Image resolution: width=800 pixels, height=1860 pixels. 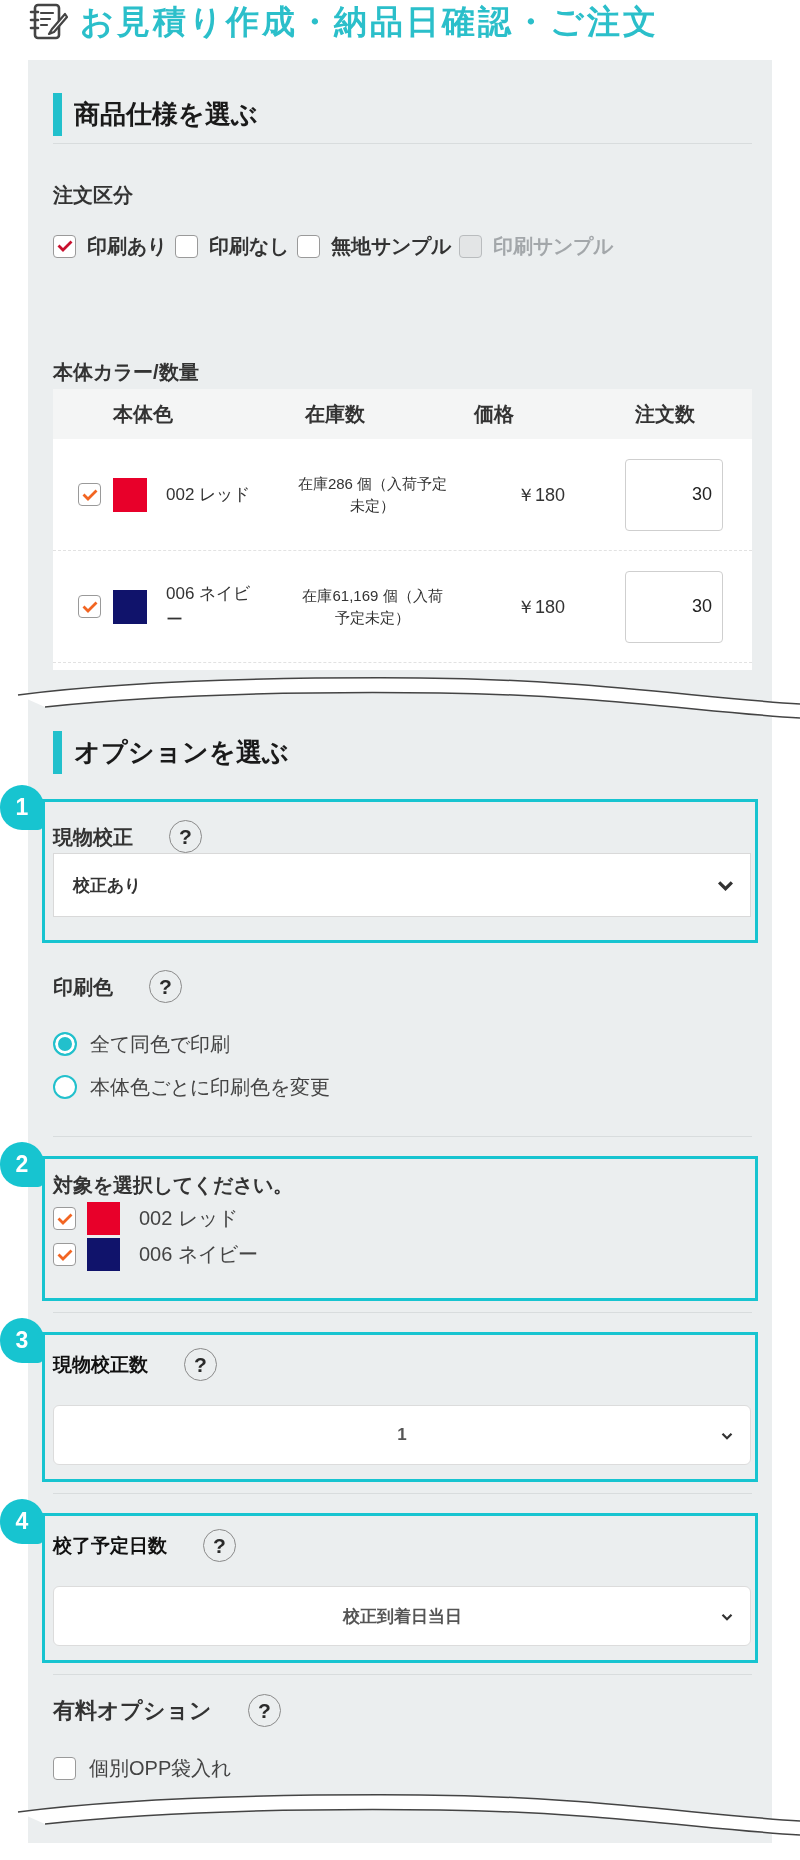 What do you see at coordinates (160, 1044) in the screenshot?
I see `radio-label: 全て同色で印刷` at bounding box center [160, 1044].